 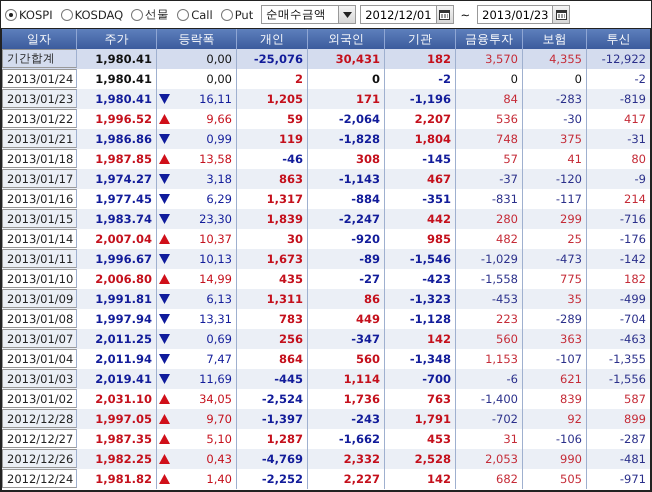 What do you see at coordinates (39, 478) in the screenshot?
I see `table-cell: 2012/12/24` at bounding box center [39, 478].